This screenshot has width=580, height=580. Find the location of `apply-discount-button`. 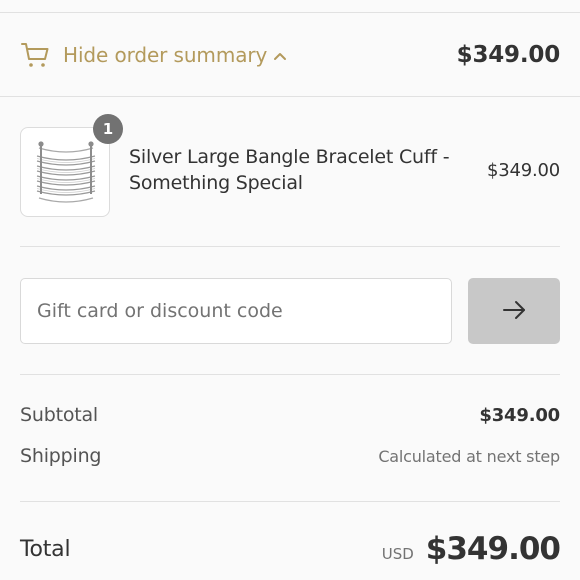

apply-discount-button is located at coordinates (514, 311).